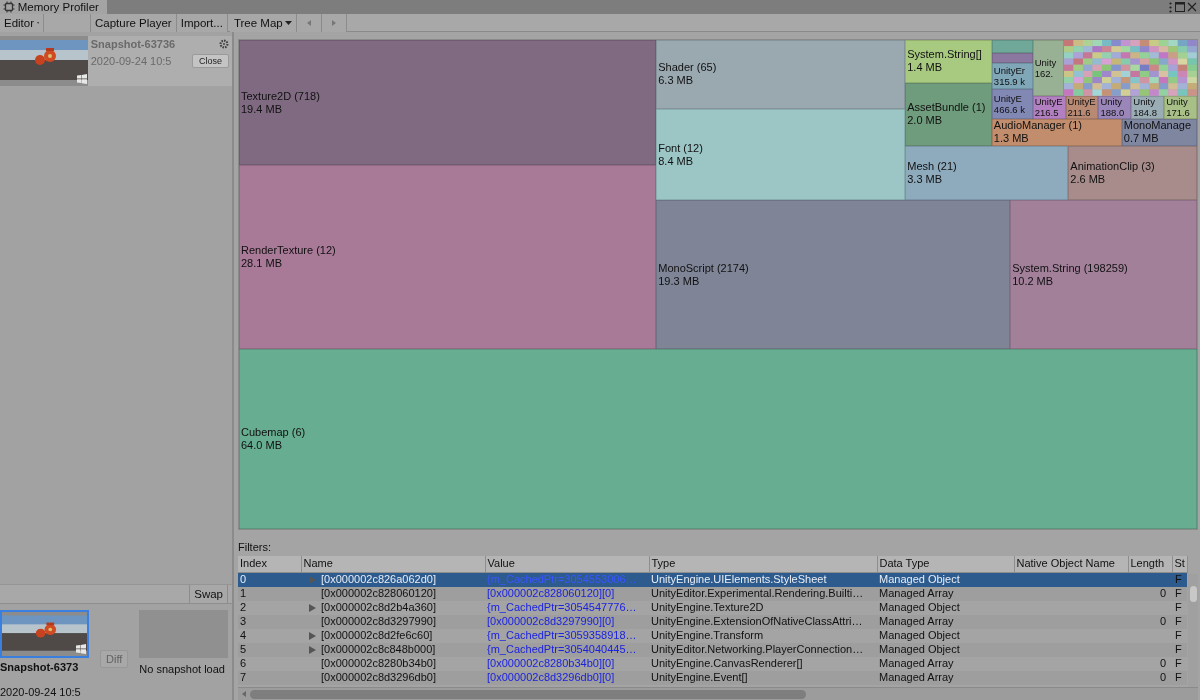 The height and width of the screenshot is (700, 1200). Describe the element at coordinates (1192, 7) in the screenshot. I see `close-icon` at that location.